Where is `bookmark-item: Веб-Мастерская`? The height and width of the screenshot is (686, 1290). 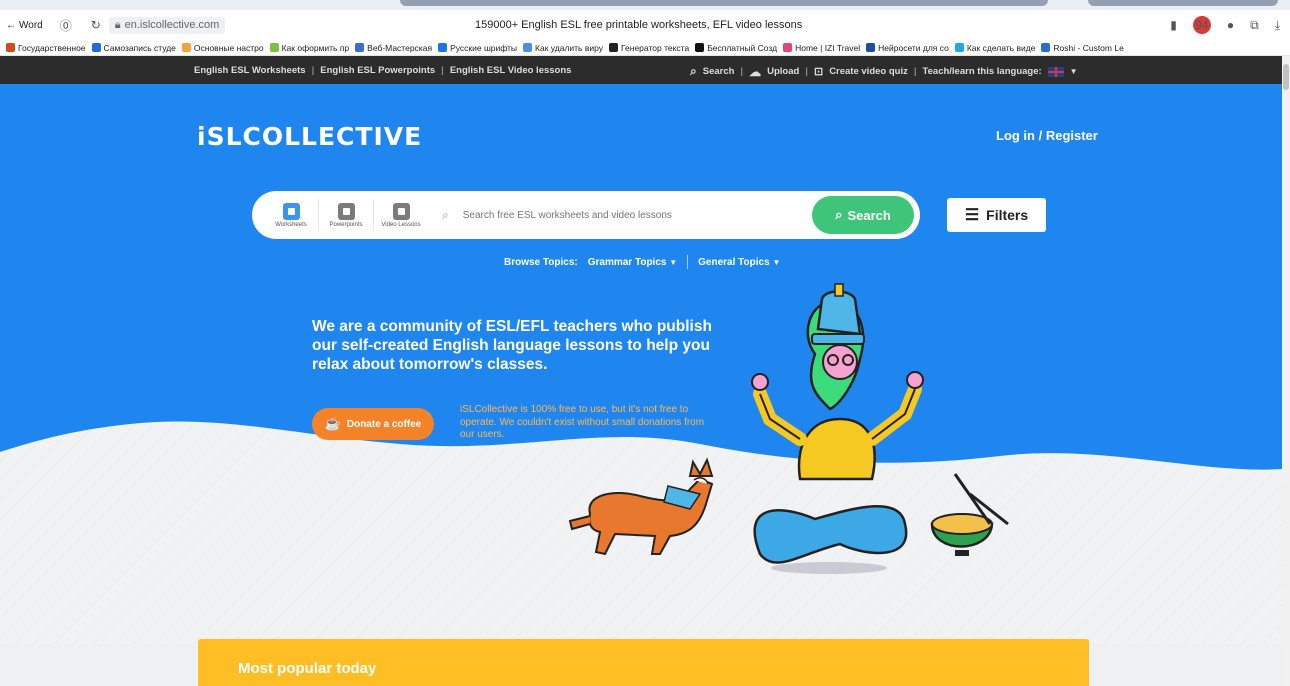 bookmark-item: Веб-Мастерская is located at coordinates (393, 48).